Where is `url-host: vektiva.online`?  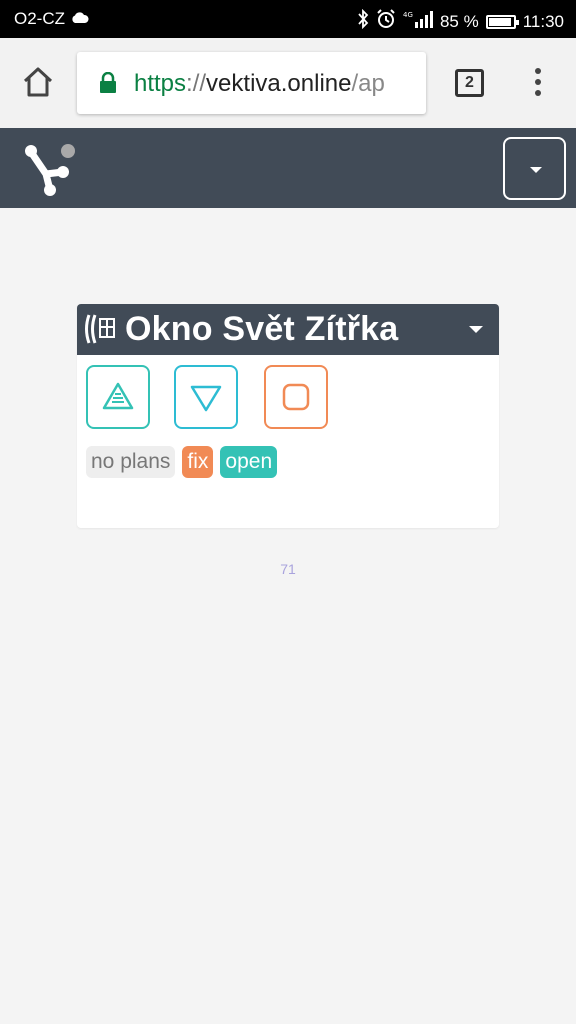 url-host: vektiva.online is located at coordinates (279, 83).